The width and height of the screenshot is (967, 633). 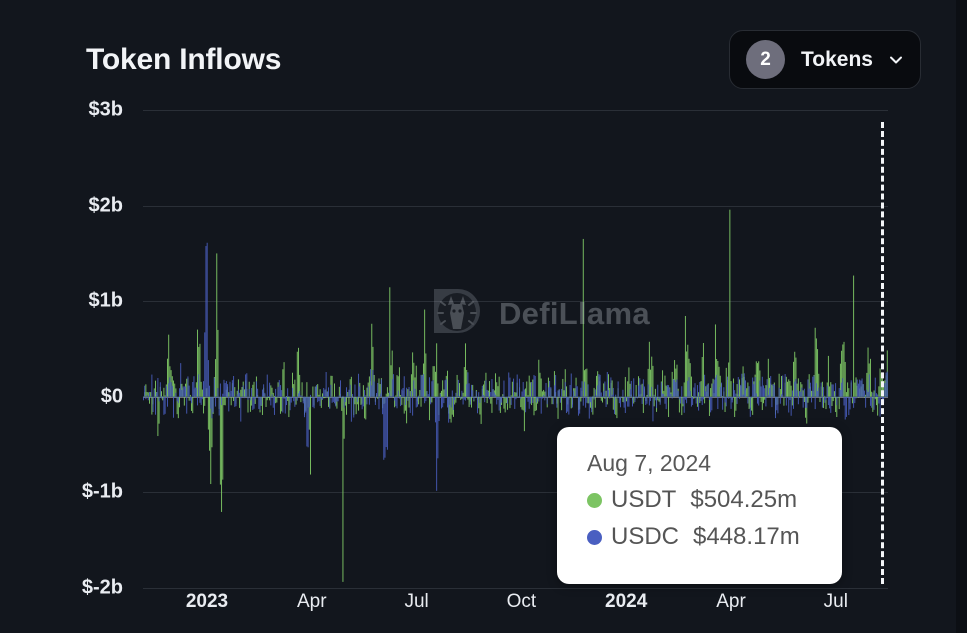 What do you see at coordinates (714, 518) in the screenshot?
I see `tooltip-rows: USDT $504.25m USDC $448.17m` at bounding box center [714, 518].